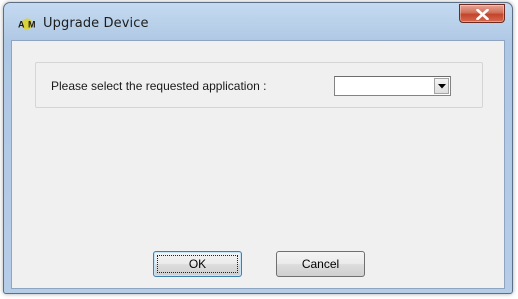 Image resolution: width=518 pixels, height=299 pixels. Describe the element at coordinates (392, 86) in the screenshot. I see `application-select` at that location.